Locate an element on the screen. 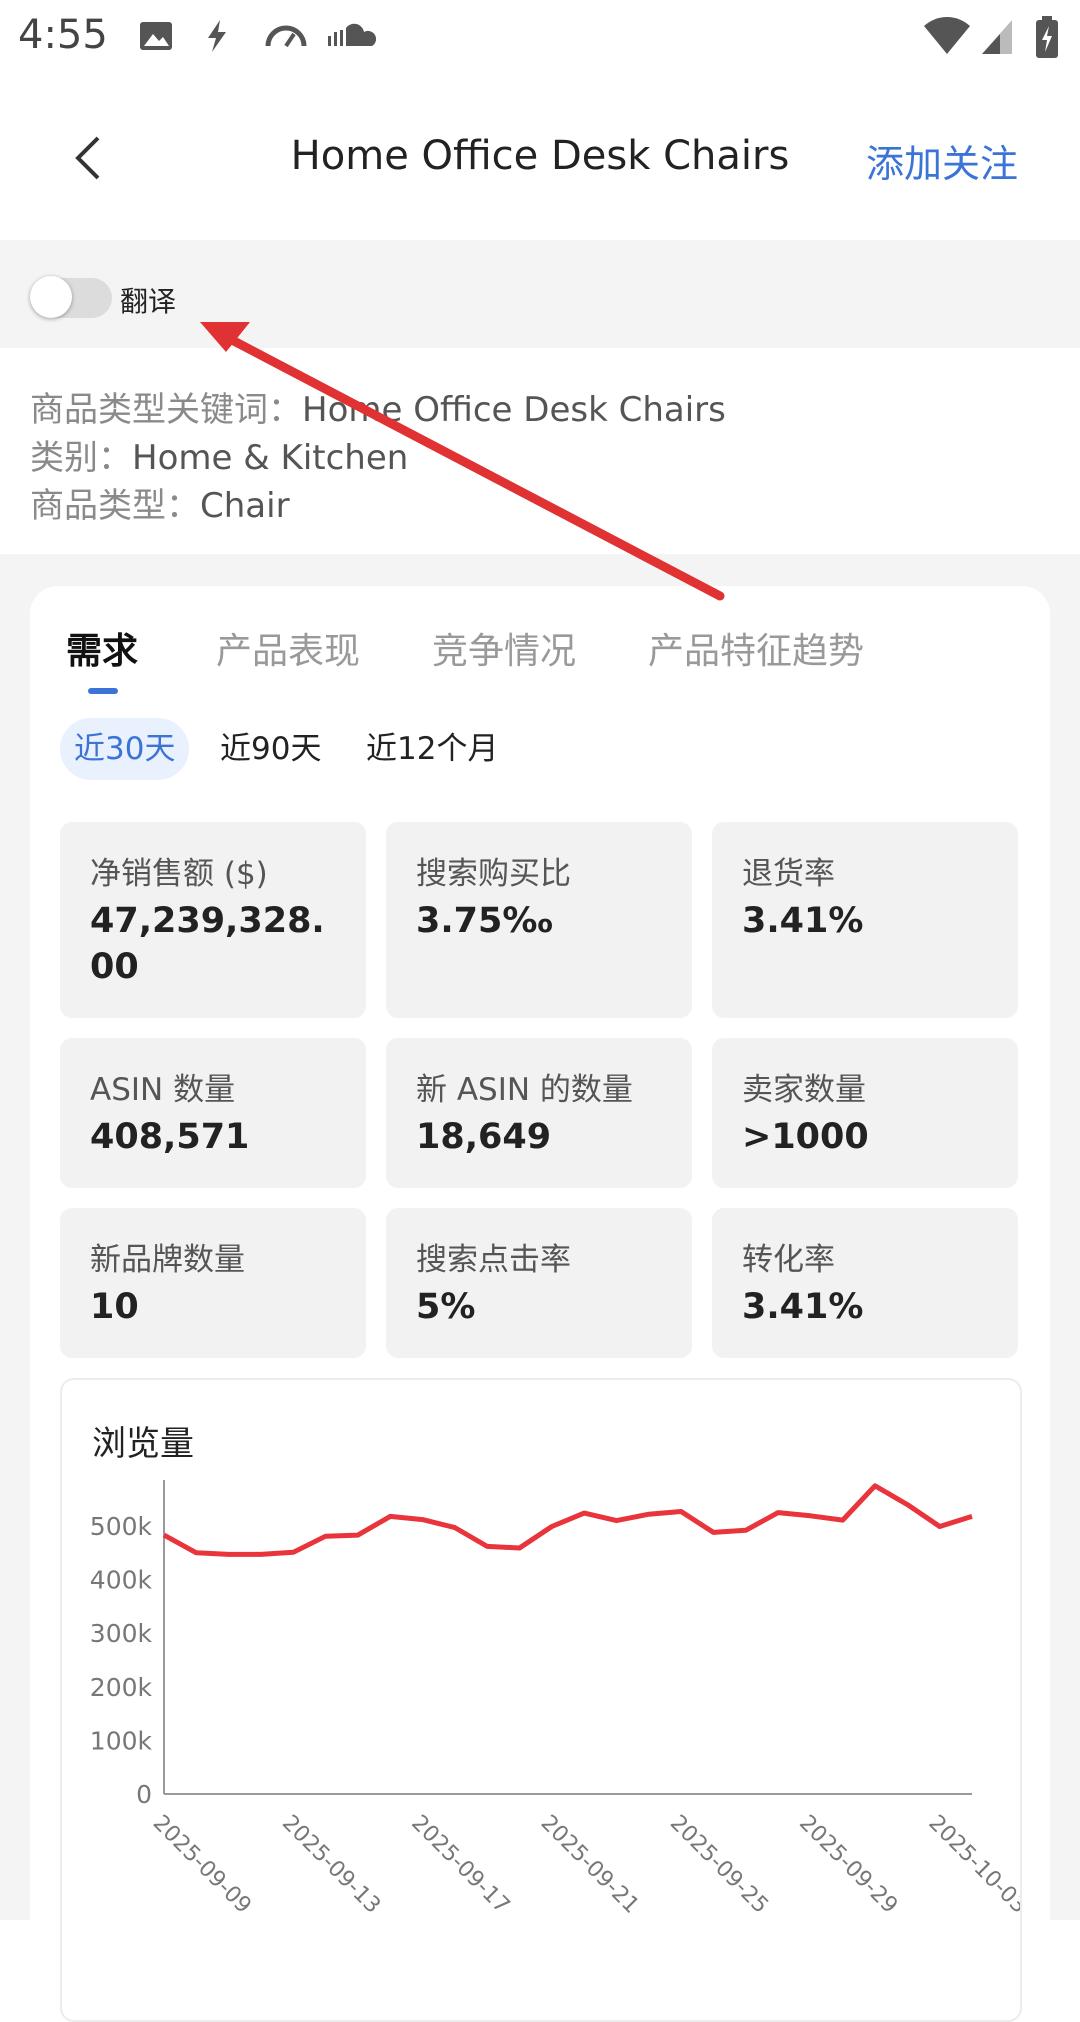 This screenshot has height=2022, width=1080. metric-label: 搜索点击率 is located at coordinates (493, 1260).